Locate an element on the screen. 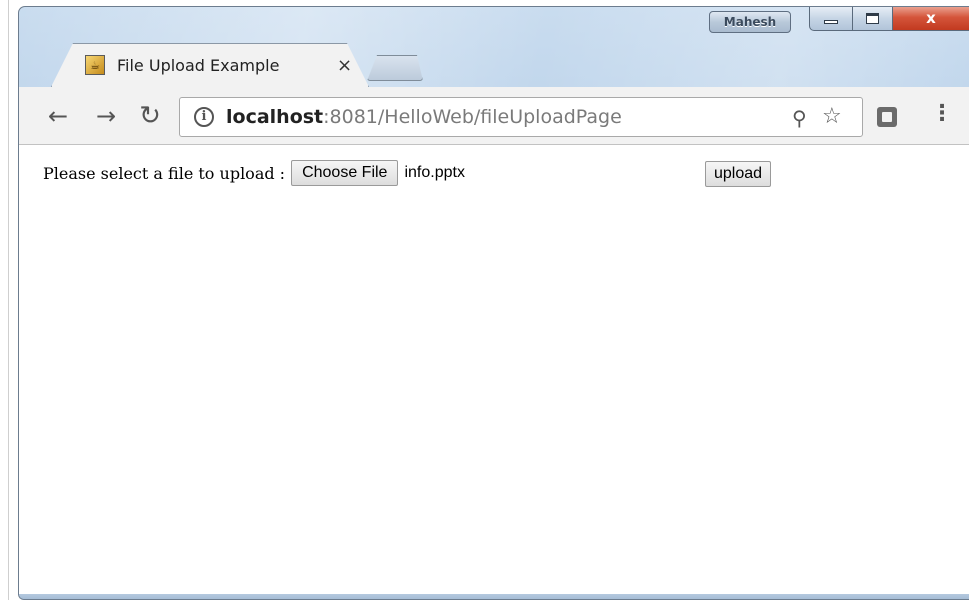  window-caption-buttons: x is located at coordinates (889, 19).